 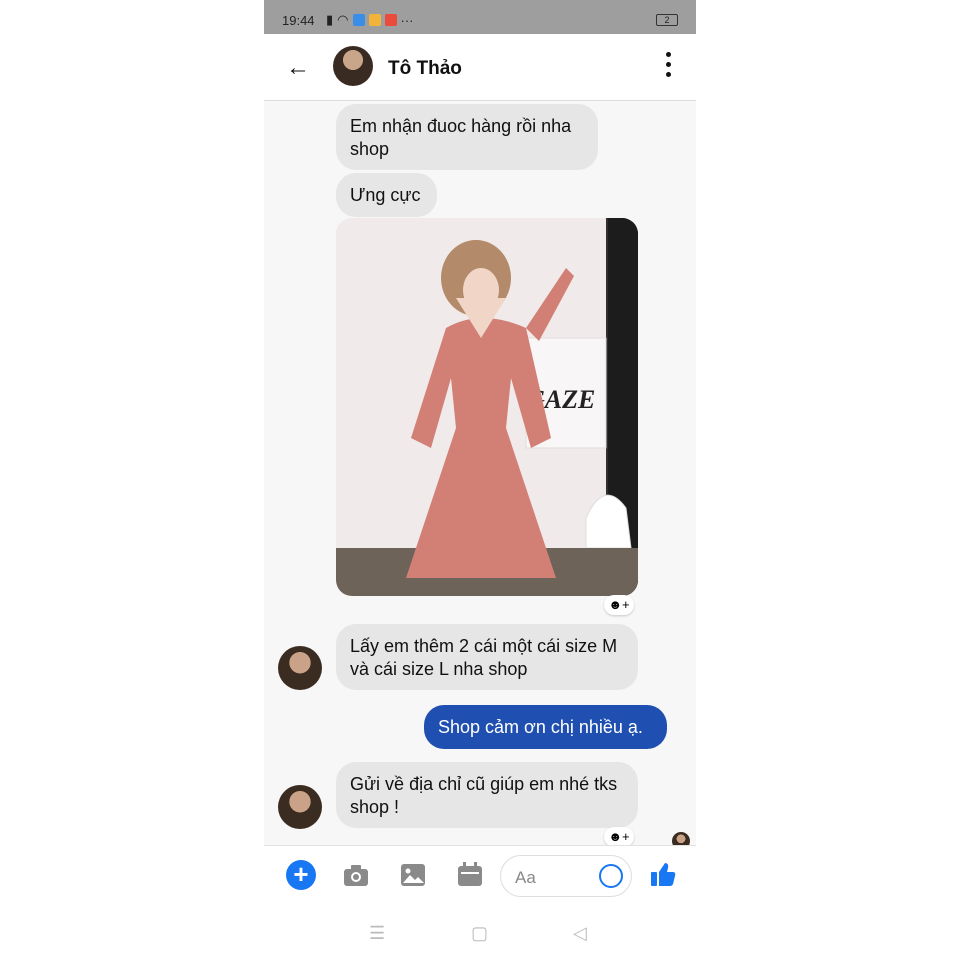 I want to click on chat-header: ← Tô Thảo, so click(x=480, y=67).